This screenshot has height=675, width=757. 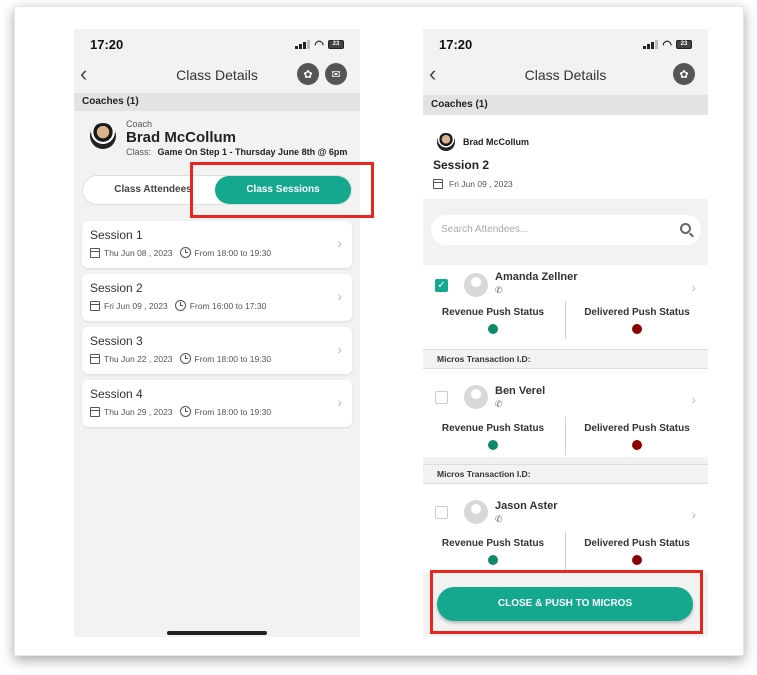 I want to click on session-name: Session 1, so click(x=116, y=235).